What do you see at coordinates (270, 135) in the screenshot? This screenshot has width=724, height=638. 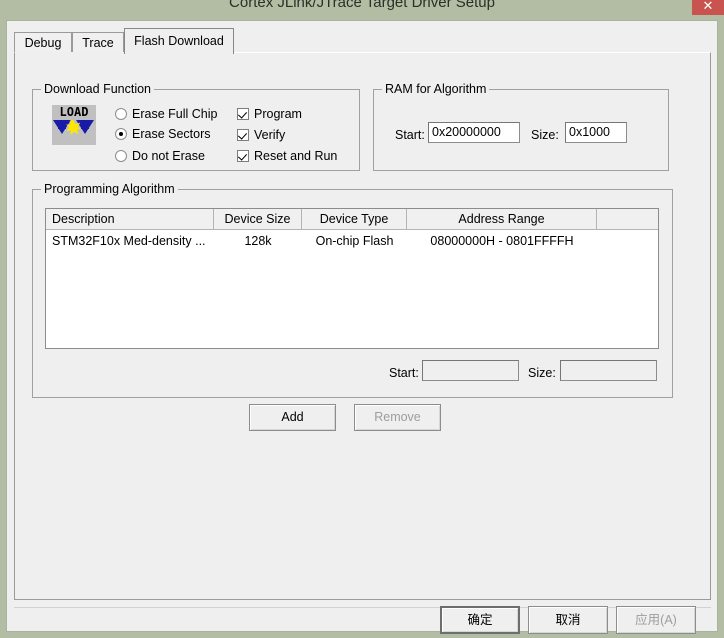 I see `checkbox-verify-label: Verify` at bounding box center [270, 135].